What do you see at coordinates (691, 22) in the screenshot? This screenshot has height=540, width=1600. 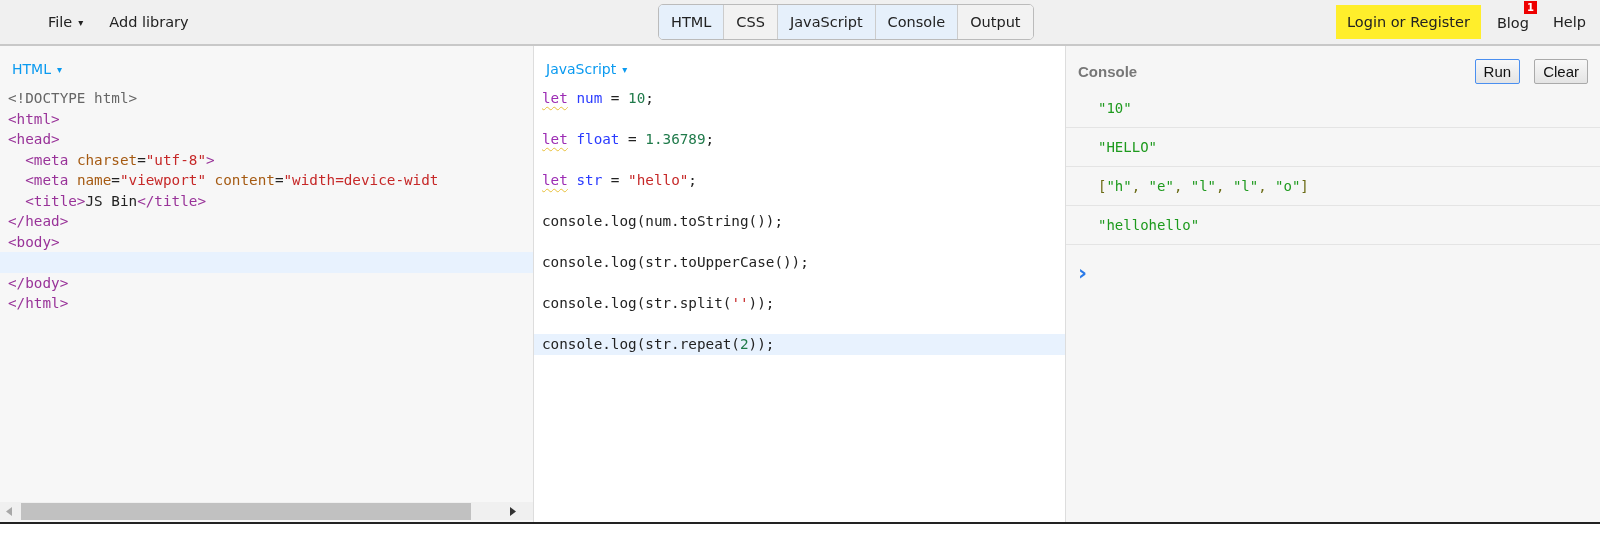 I see `panel-toggle-tab: HTML` at bounding box center [691, 22].